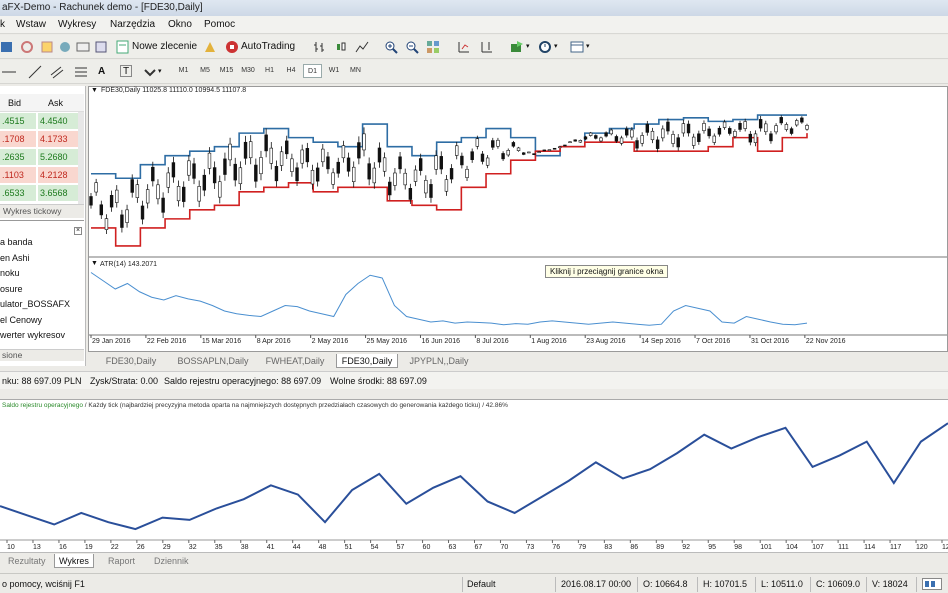 This screenshot has width=948, height=593. I want to click on navigator-item: werter wykresov, so click(32, 335).